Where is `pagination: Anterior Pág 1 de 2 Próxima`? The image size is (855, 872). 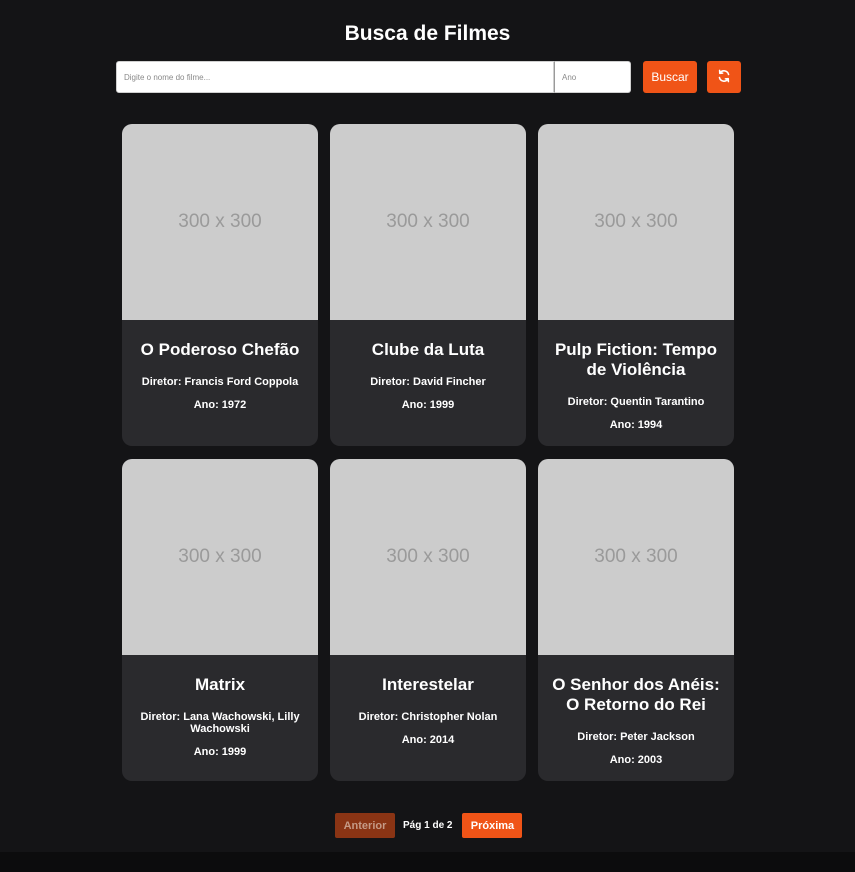 pagination: Anterior Pág 1 de 2 Próxima is located at coordinates (429, 825).